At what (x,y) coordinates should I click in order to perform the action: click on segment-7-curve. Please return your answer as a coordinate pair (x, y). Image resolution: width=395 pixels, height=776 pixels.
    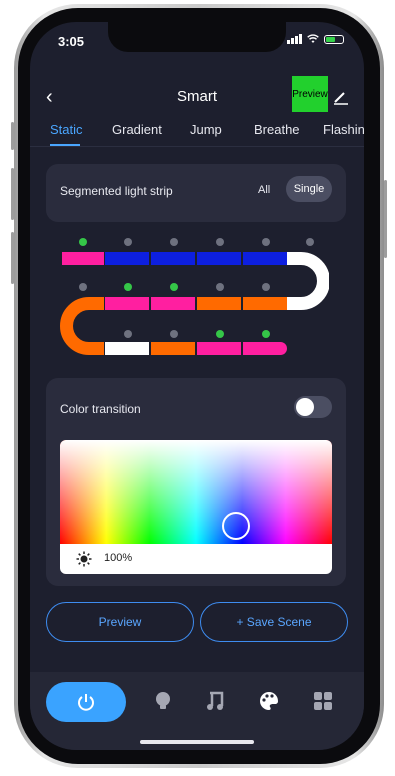
    Looking at the image, I should click on (82, 326).